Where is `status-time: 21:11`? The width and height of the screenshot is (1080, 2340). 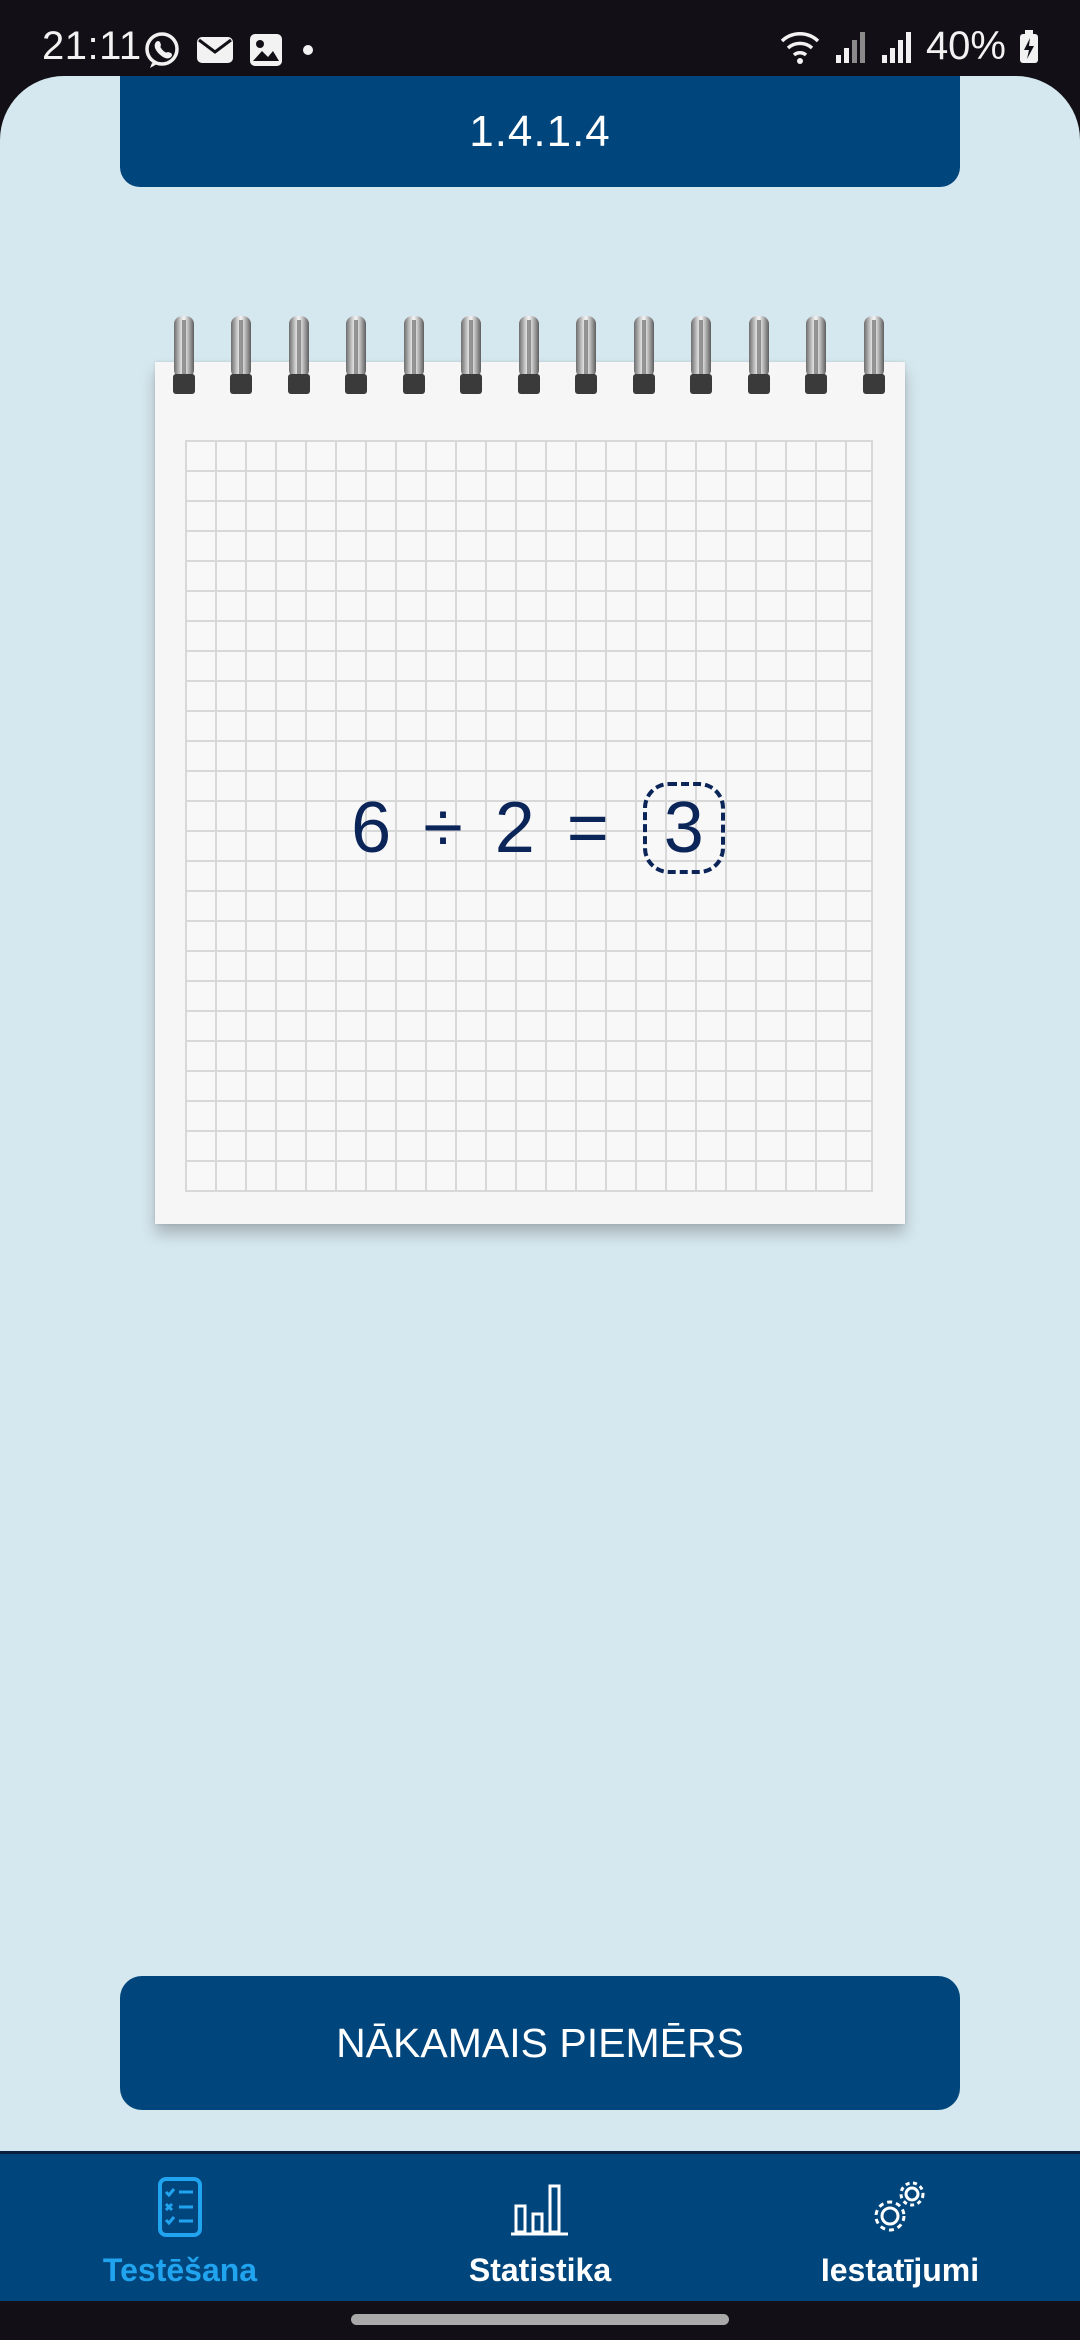 status-time: 21:11 is located at coordinates (92, 46).